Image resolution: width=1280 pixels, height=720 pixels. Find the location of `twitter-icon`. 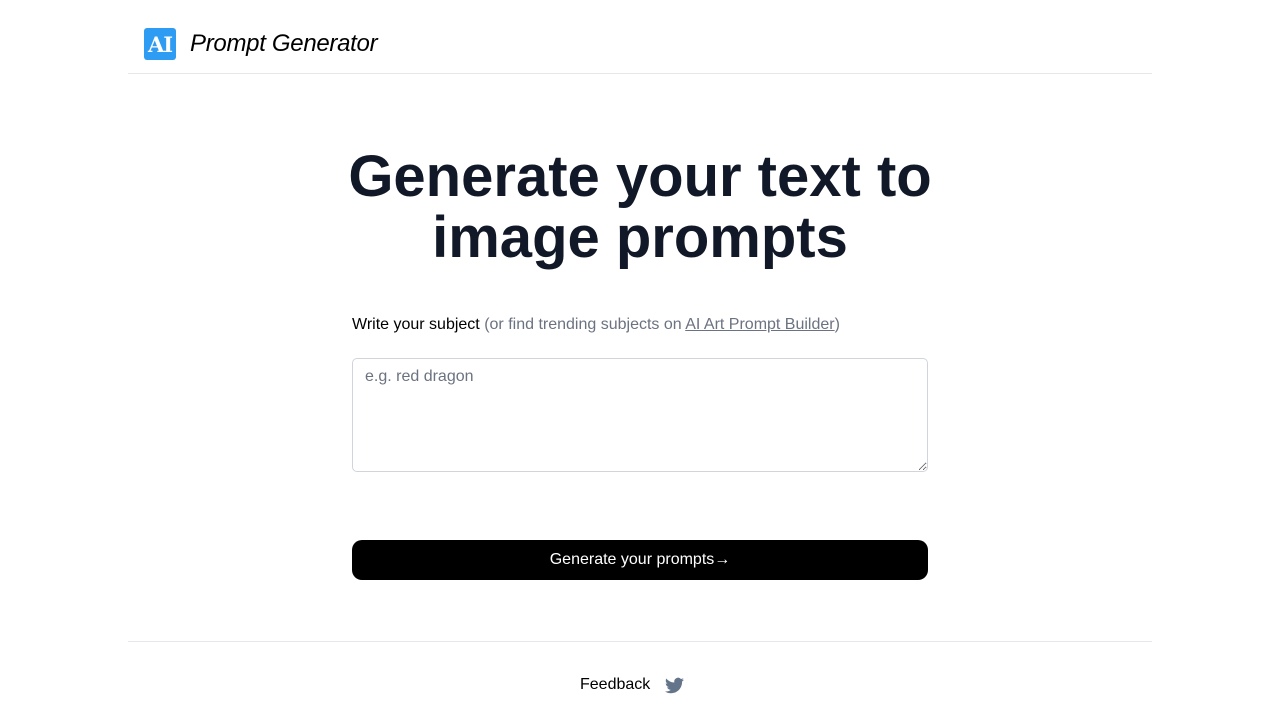

twitter-icon is located at coordinates (674, 685).